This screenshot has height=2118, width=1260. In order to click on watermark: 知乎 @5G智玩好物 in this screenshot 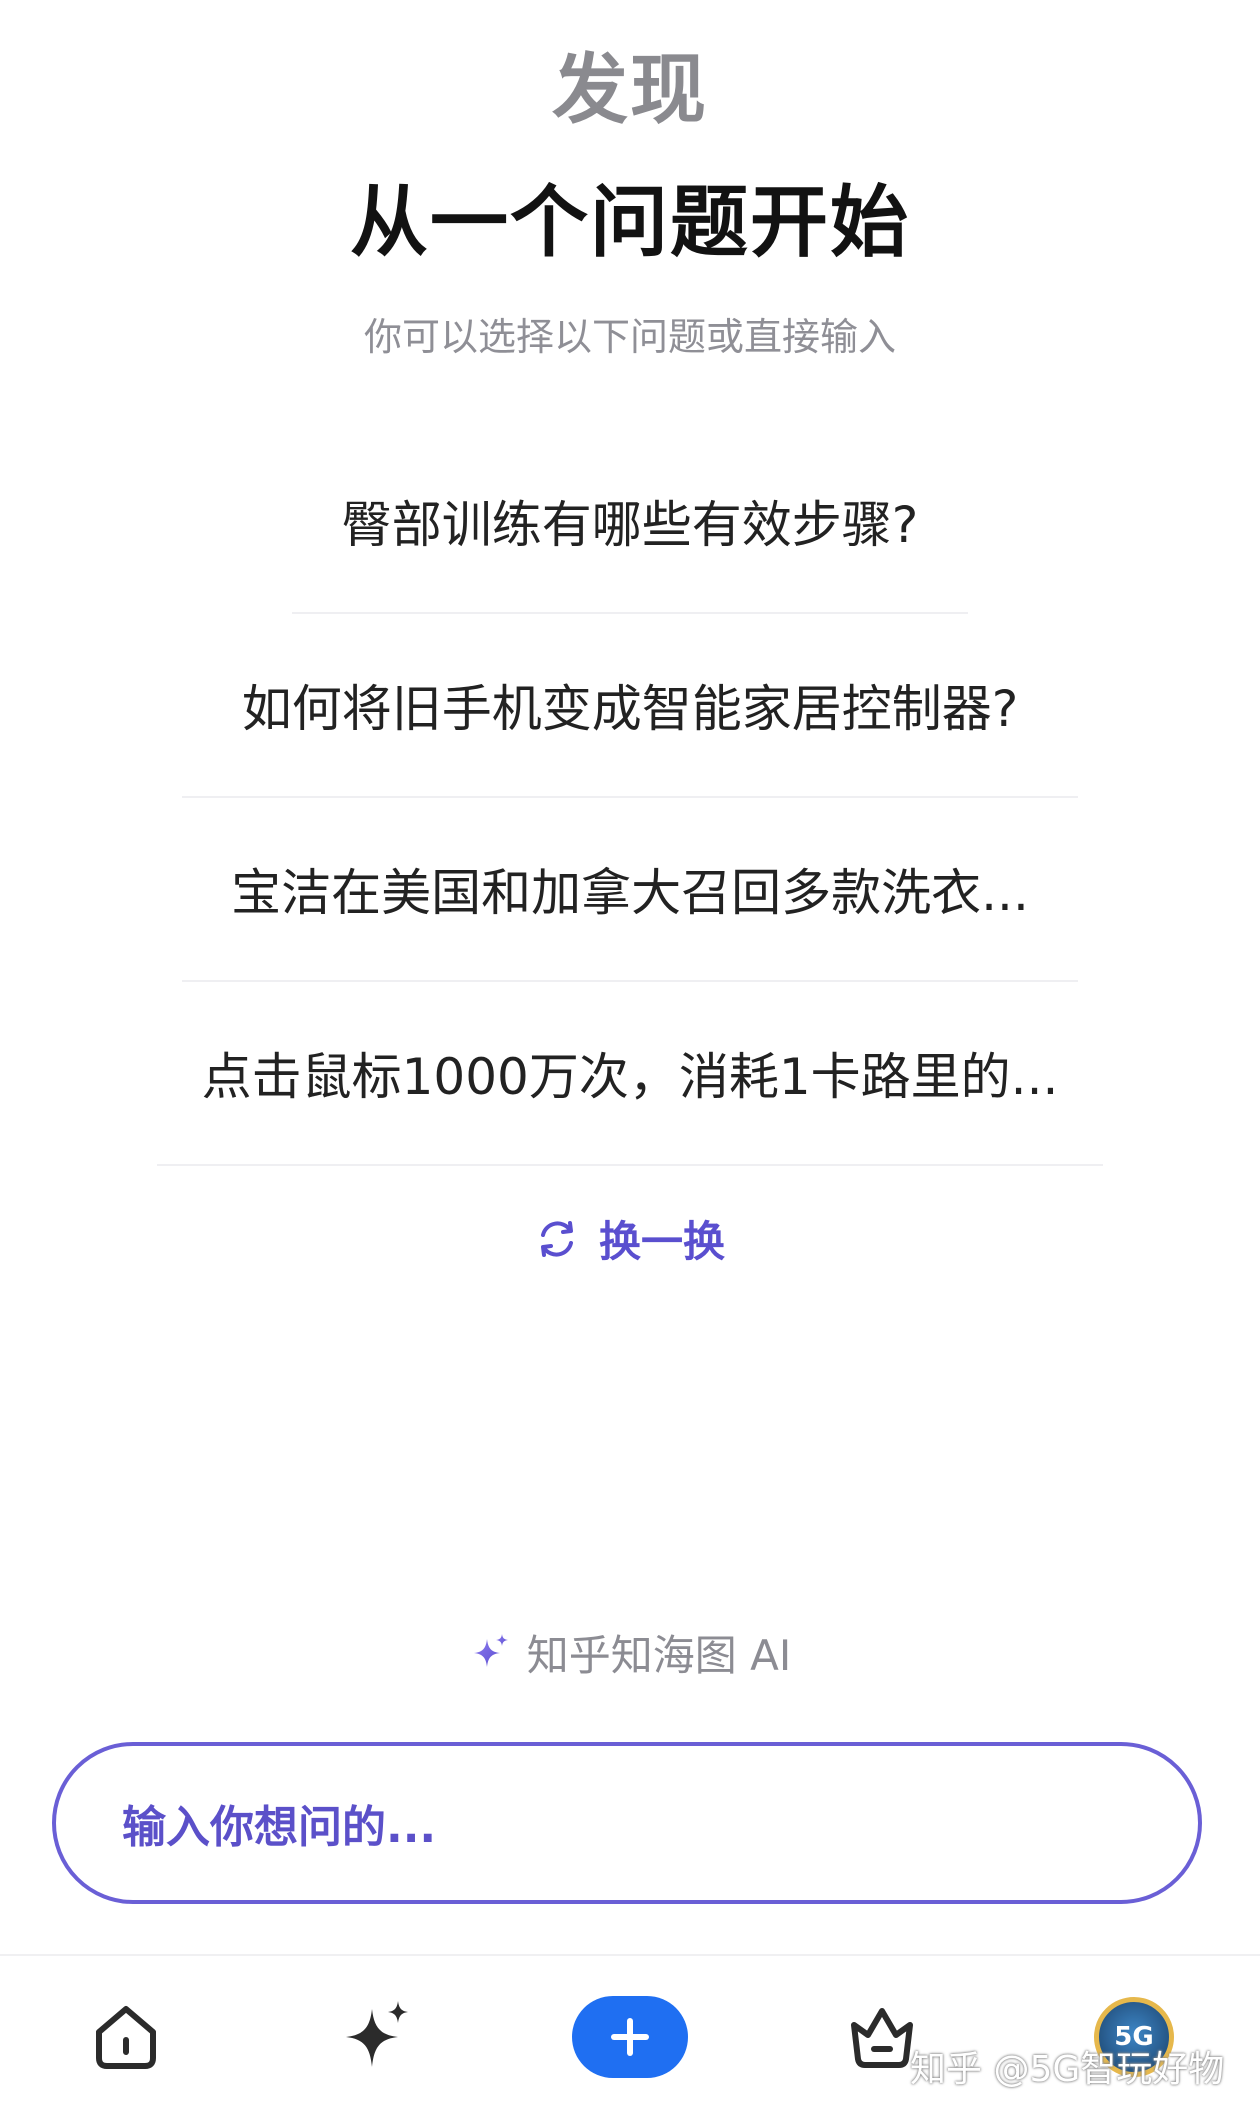, I will do `click(1067, 2069)`.